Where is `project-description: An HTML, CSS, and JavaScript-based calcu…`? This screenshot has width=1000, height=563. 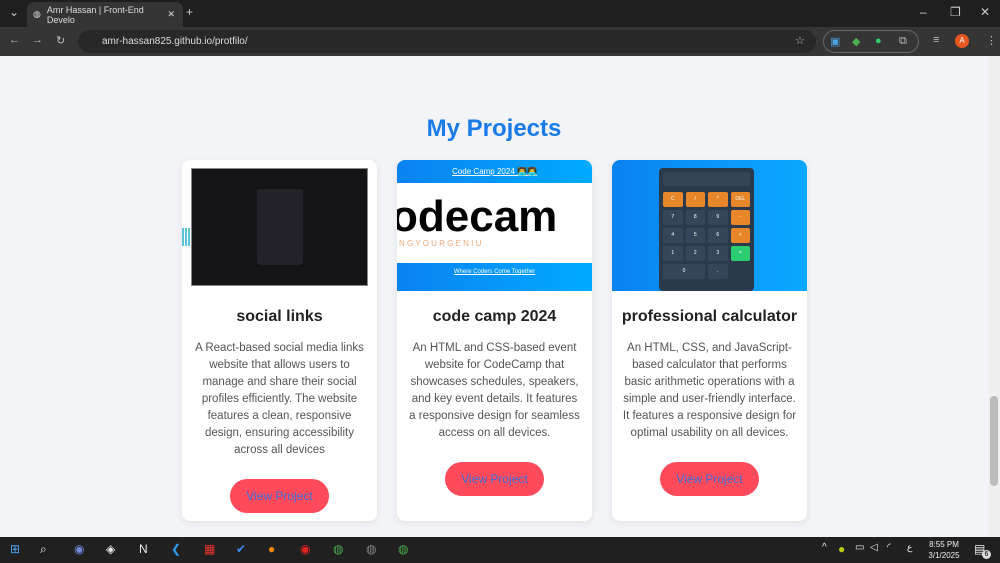 project-description: An HTML, CSS, and JavaScript-based calcu… is located at coordinates (709, 390).